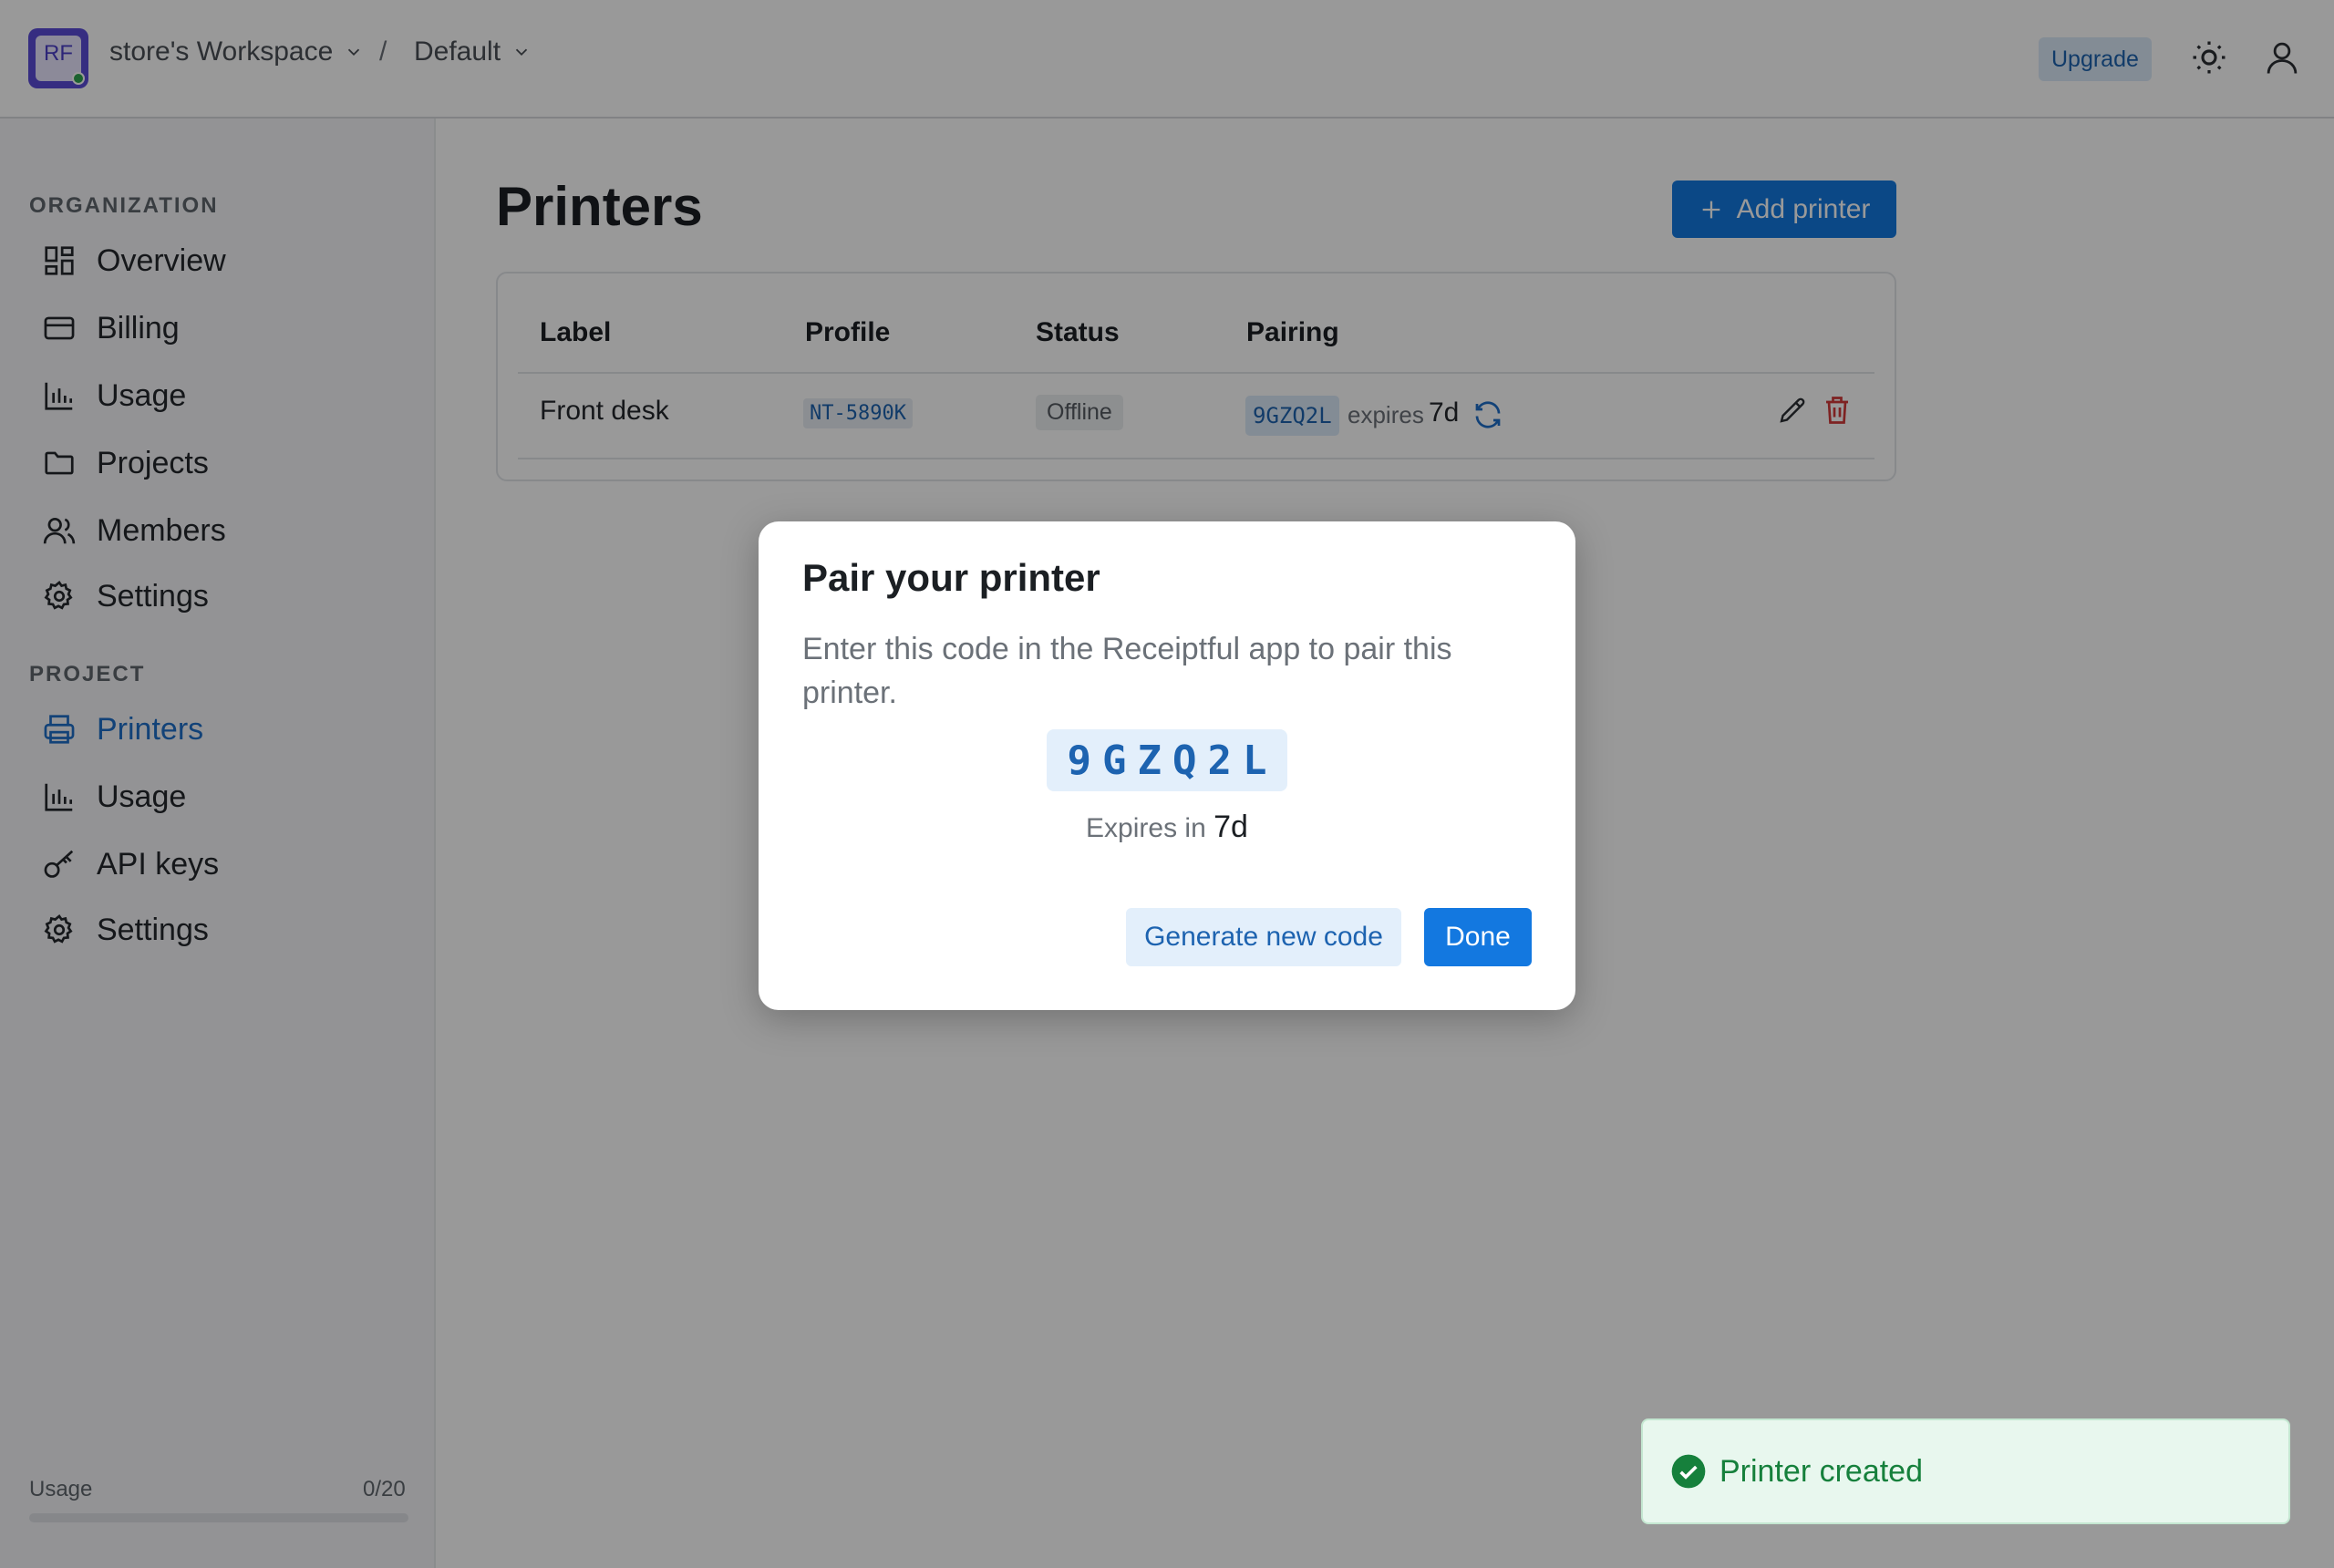 The height and width of the screenshot is (1568, 2334). Describe the element at coordinates (1230, 827) in the screenshot. I see `expiry-value: 7d` at that location.